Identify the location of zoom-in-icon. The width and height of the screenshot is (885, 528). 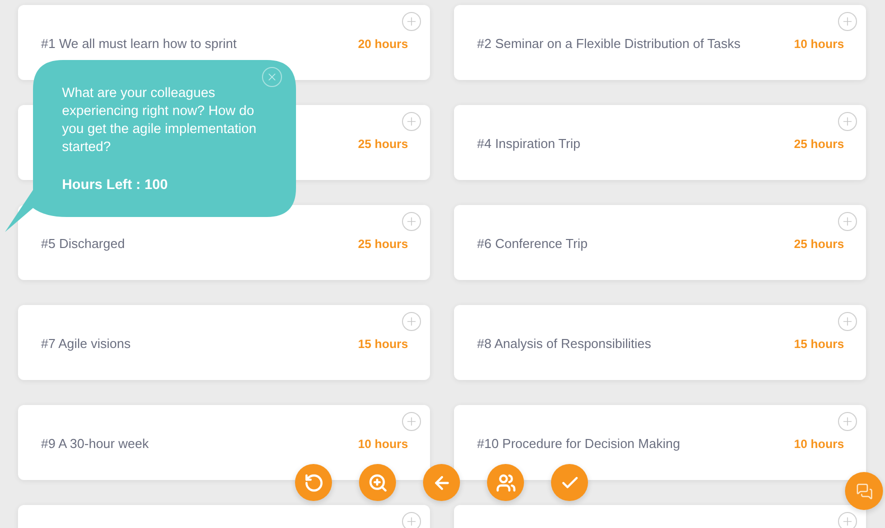
(378, 482).